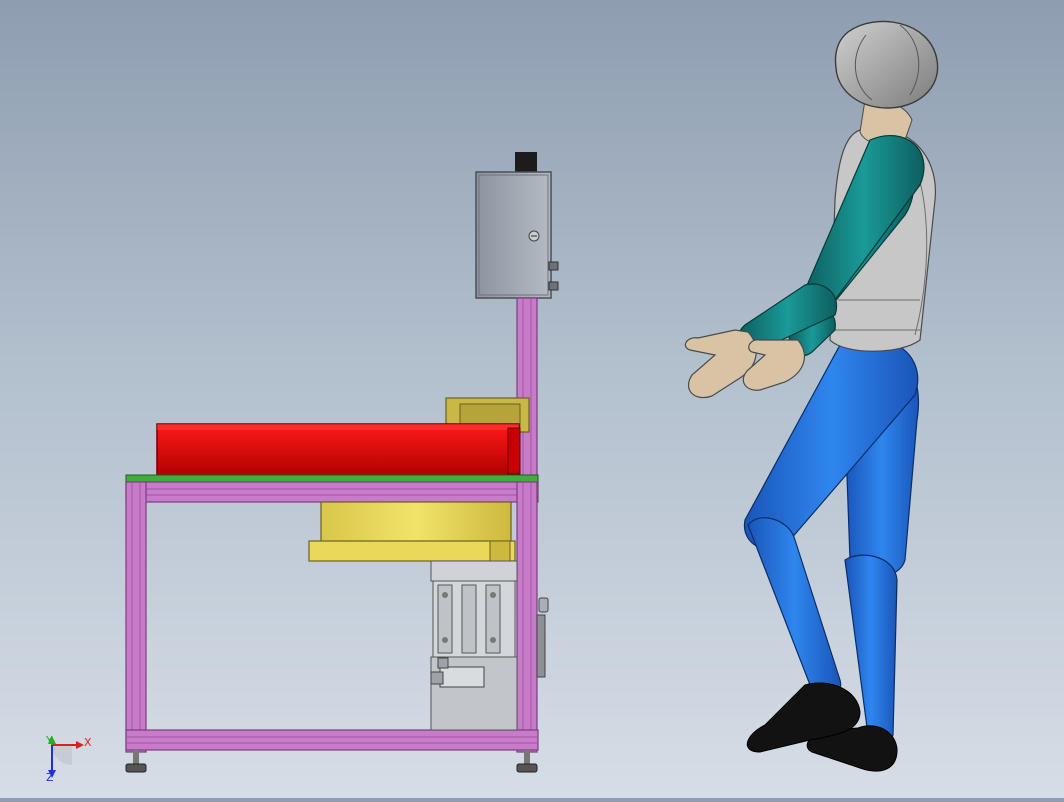 This screenshot has width=1064, height=802. I want to click on pneumatic-cylinders, so click(474, 619).